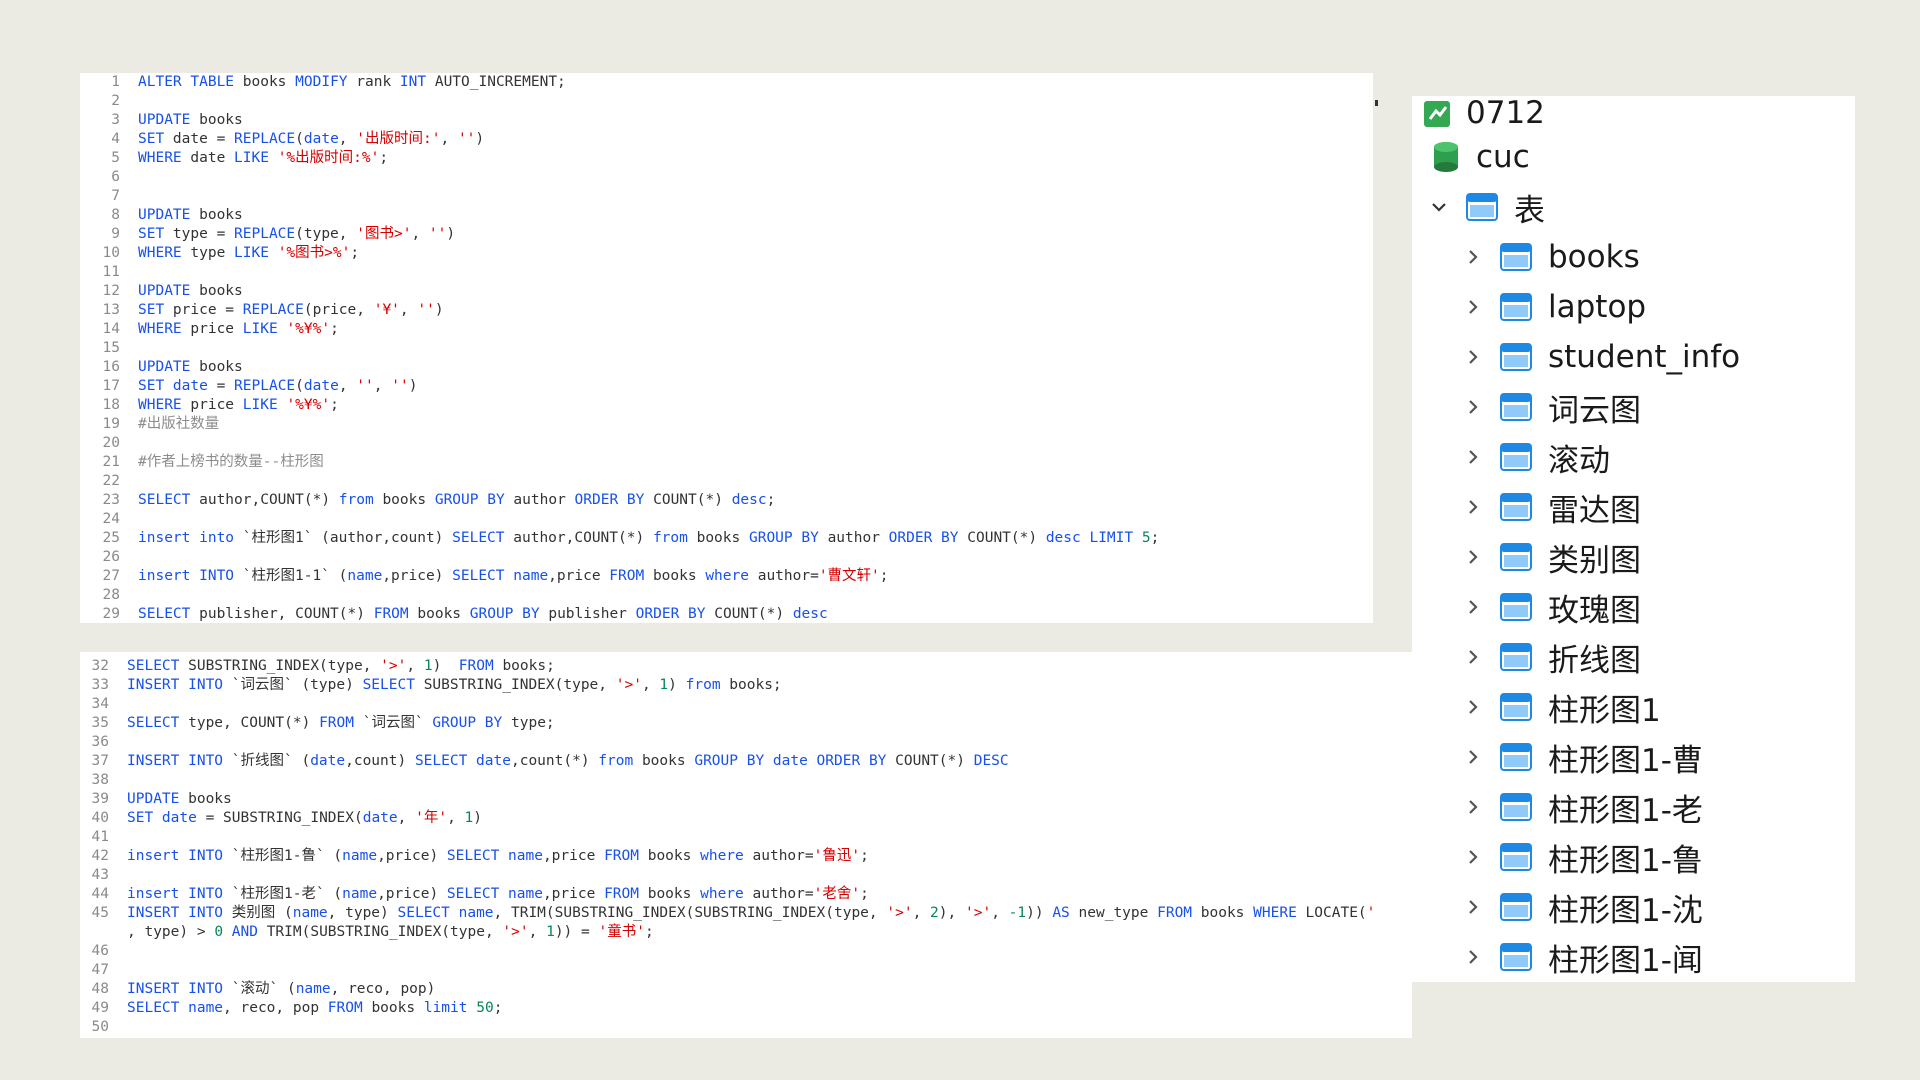 The height and width of the screenshot is (1080, 1920). I want to click on table-label: 柱形图1, so click(1604, 710).